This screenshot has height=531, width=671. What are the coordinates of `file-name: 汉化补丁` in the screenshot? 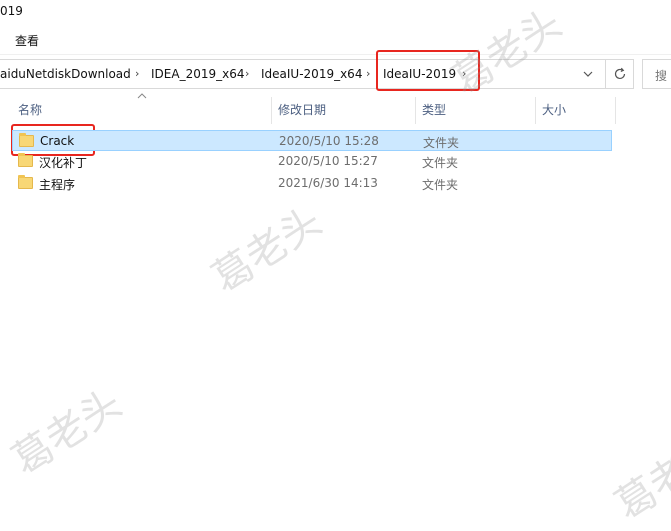 It's located at (63, 163).